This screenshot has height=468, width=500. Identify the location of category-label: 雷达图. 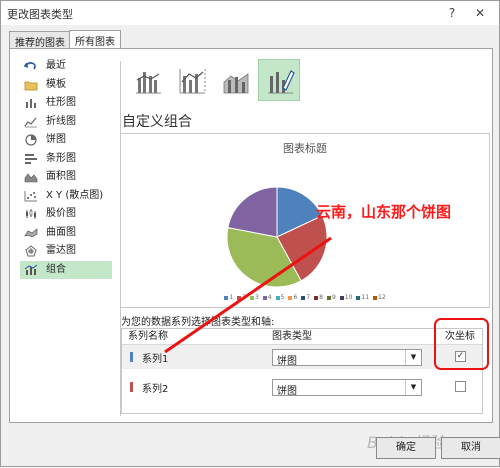
(61, 250).